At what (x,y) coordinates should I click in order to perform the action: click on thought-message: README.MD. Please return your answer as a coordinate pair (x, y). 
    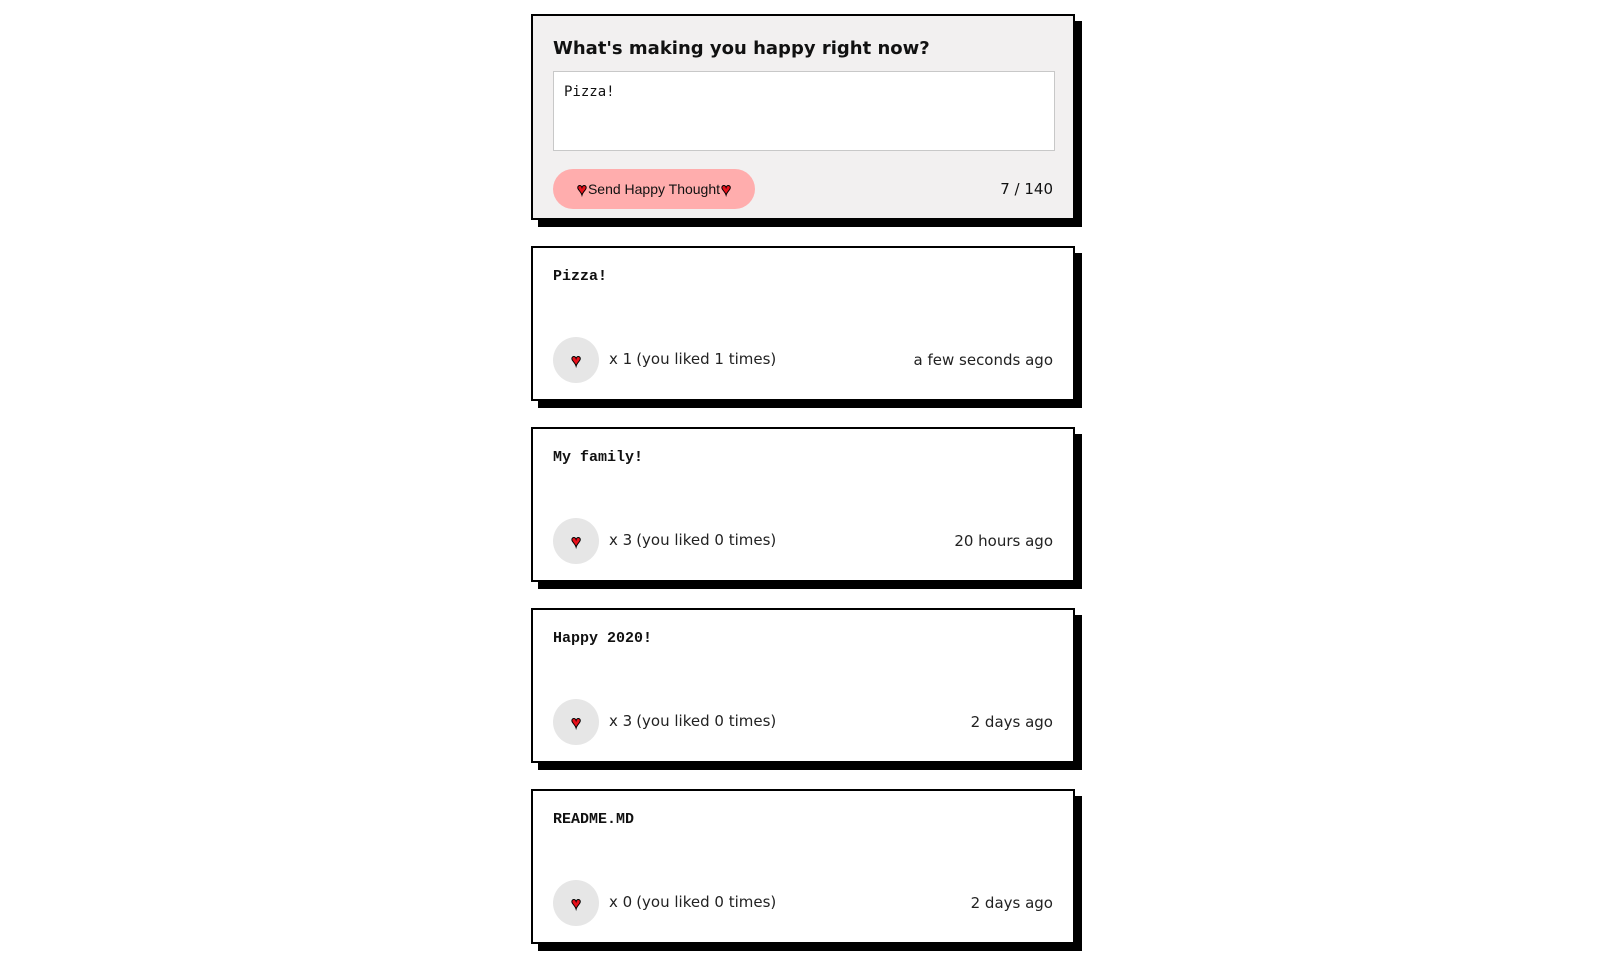
    Looking at the image, I should click on (594, 819).